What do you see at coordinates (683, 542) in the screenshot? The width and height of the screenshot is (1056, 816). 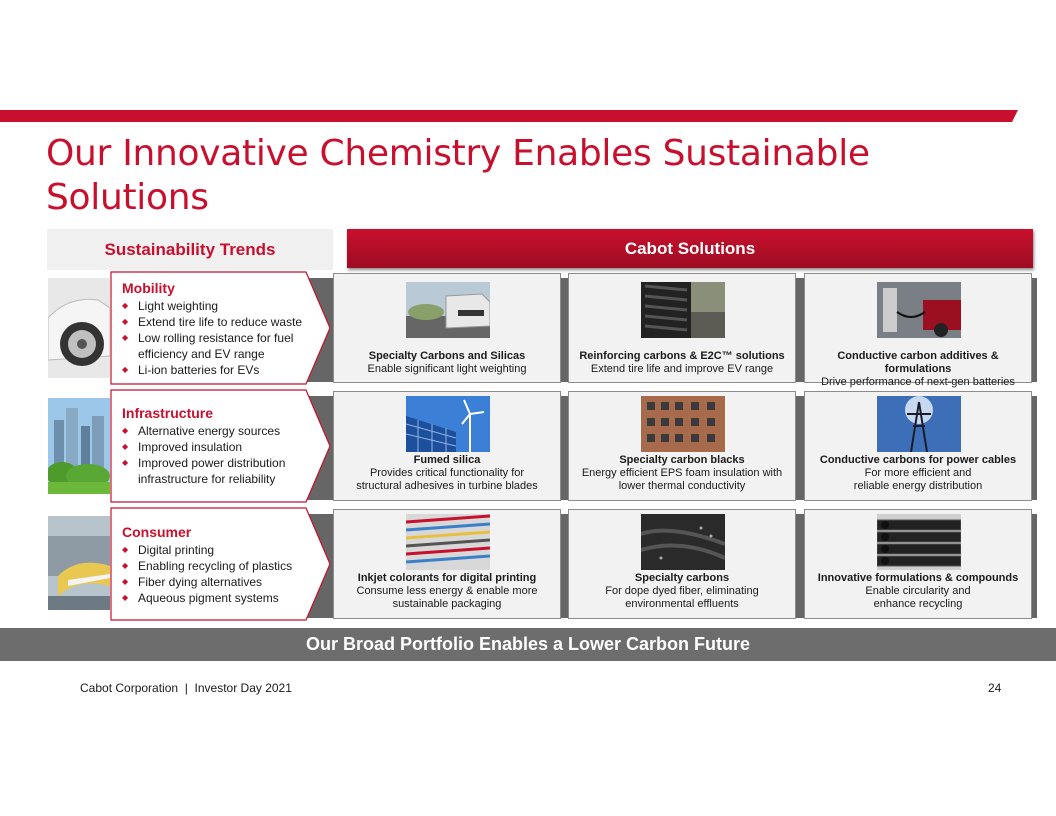 I see `black-fabric-icon` at bounding box center [683, 542].